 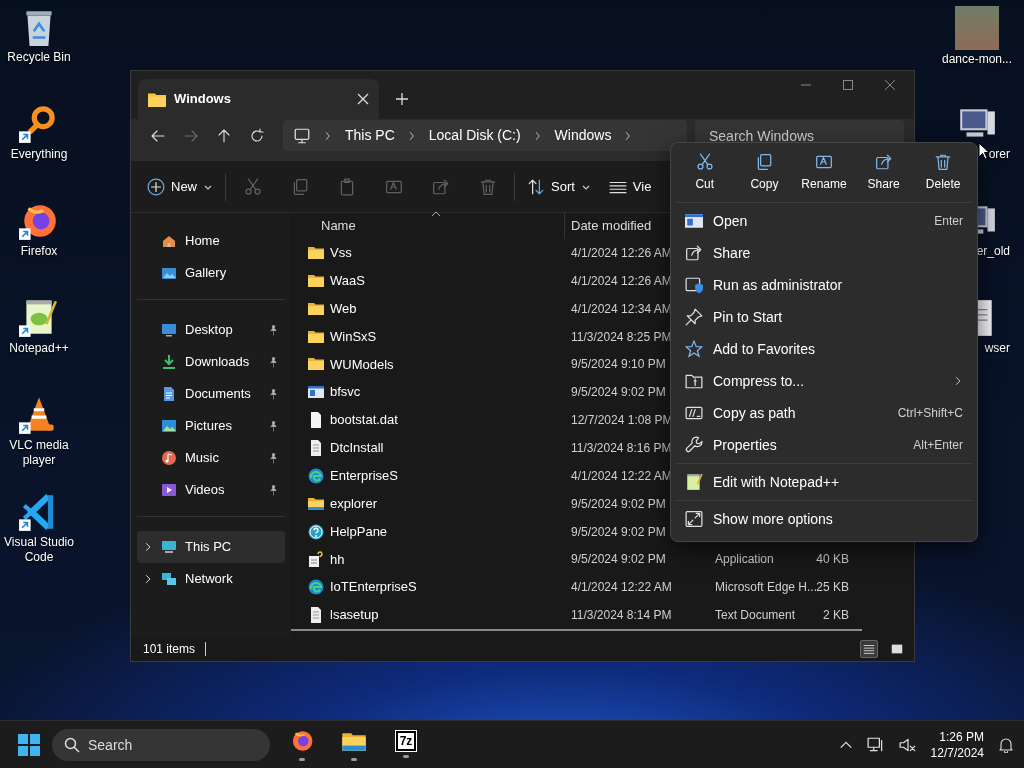 What do you see at coordinates (824, 285) in the screenshot?
I see `menu-item: Run as administrator` at bounding box center [824, 285].